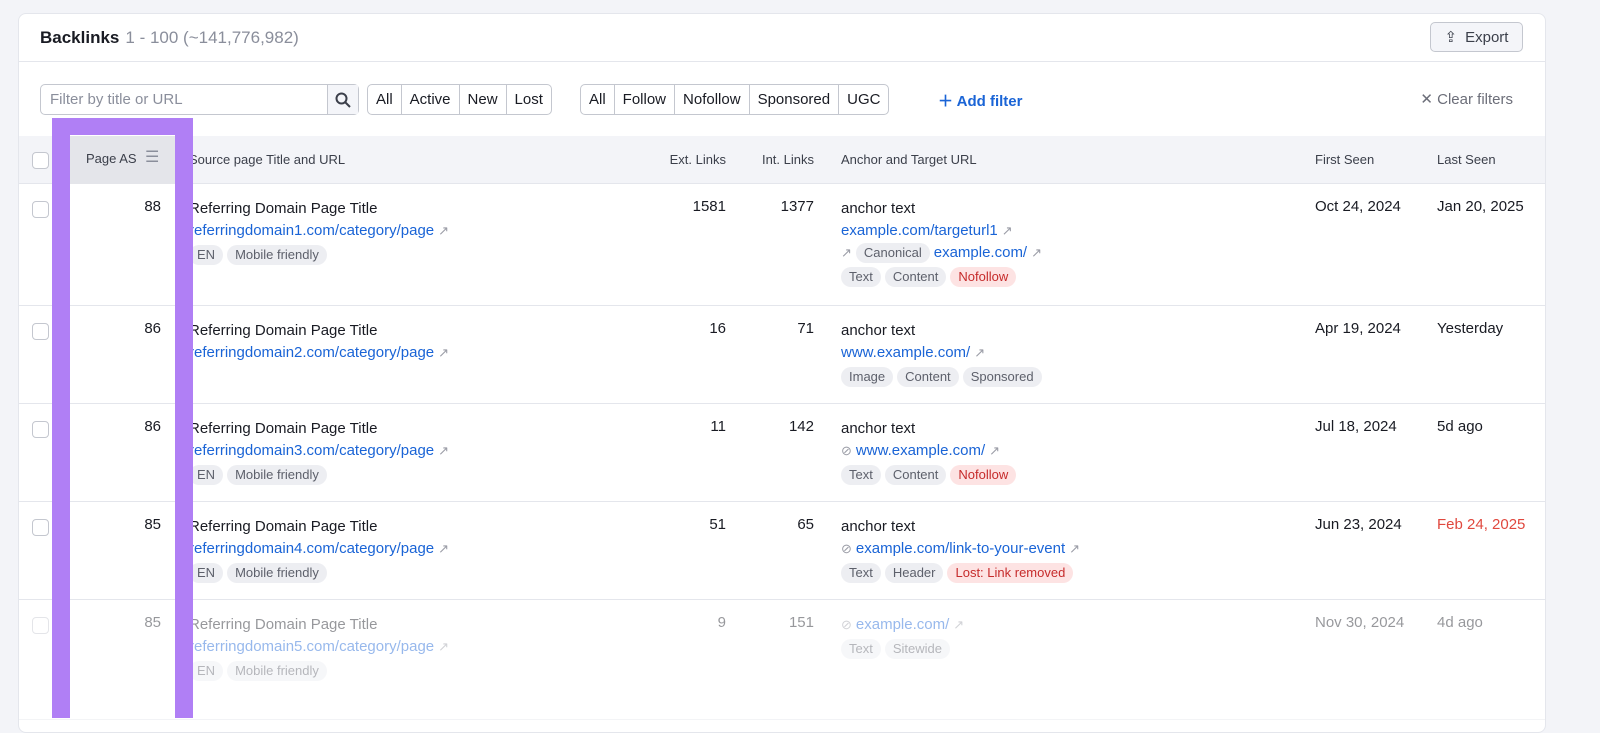 The image size is (1600, 733). Describe the element at coordinates (698, 159) in the screenshot. I see `col-ext-links: Ext. Links` at that location.